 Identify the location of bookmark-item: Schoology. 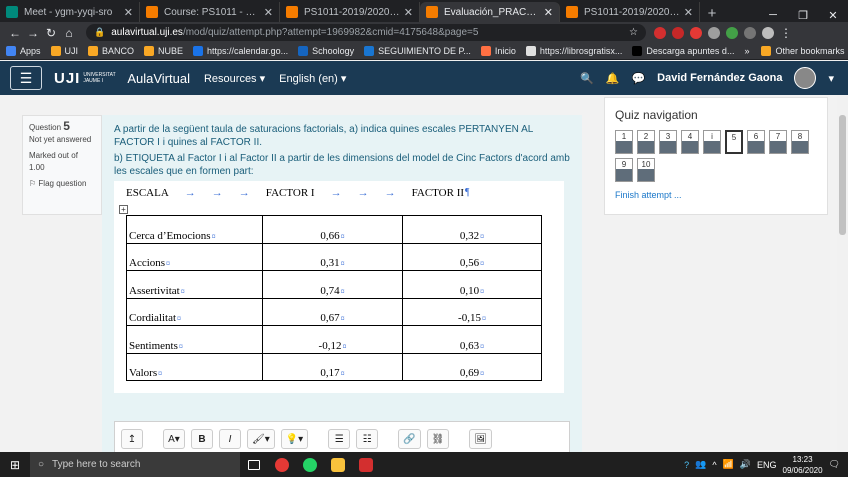
(326, 51).